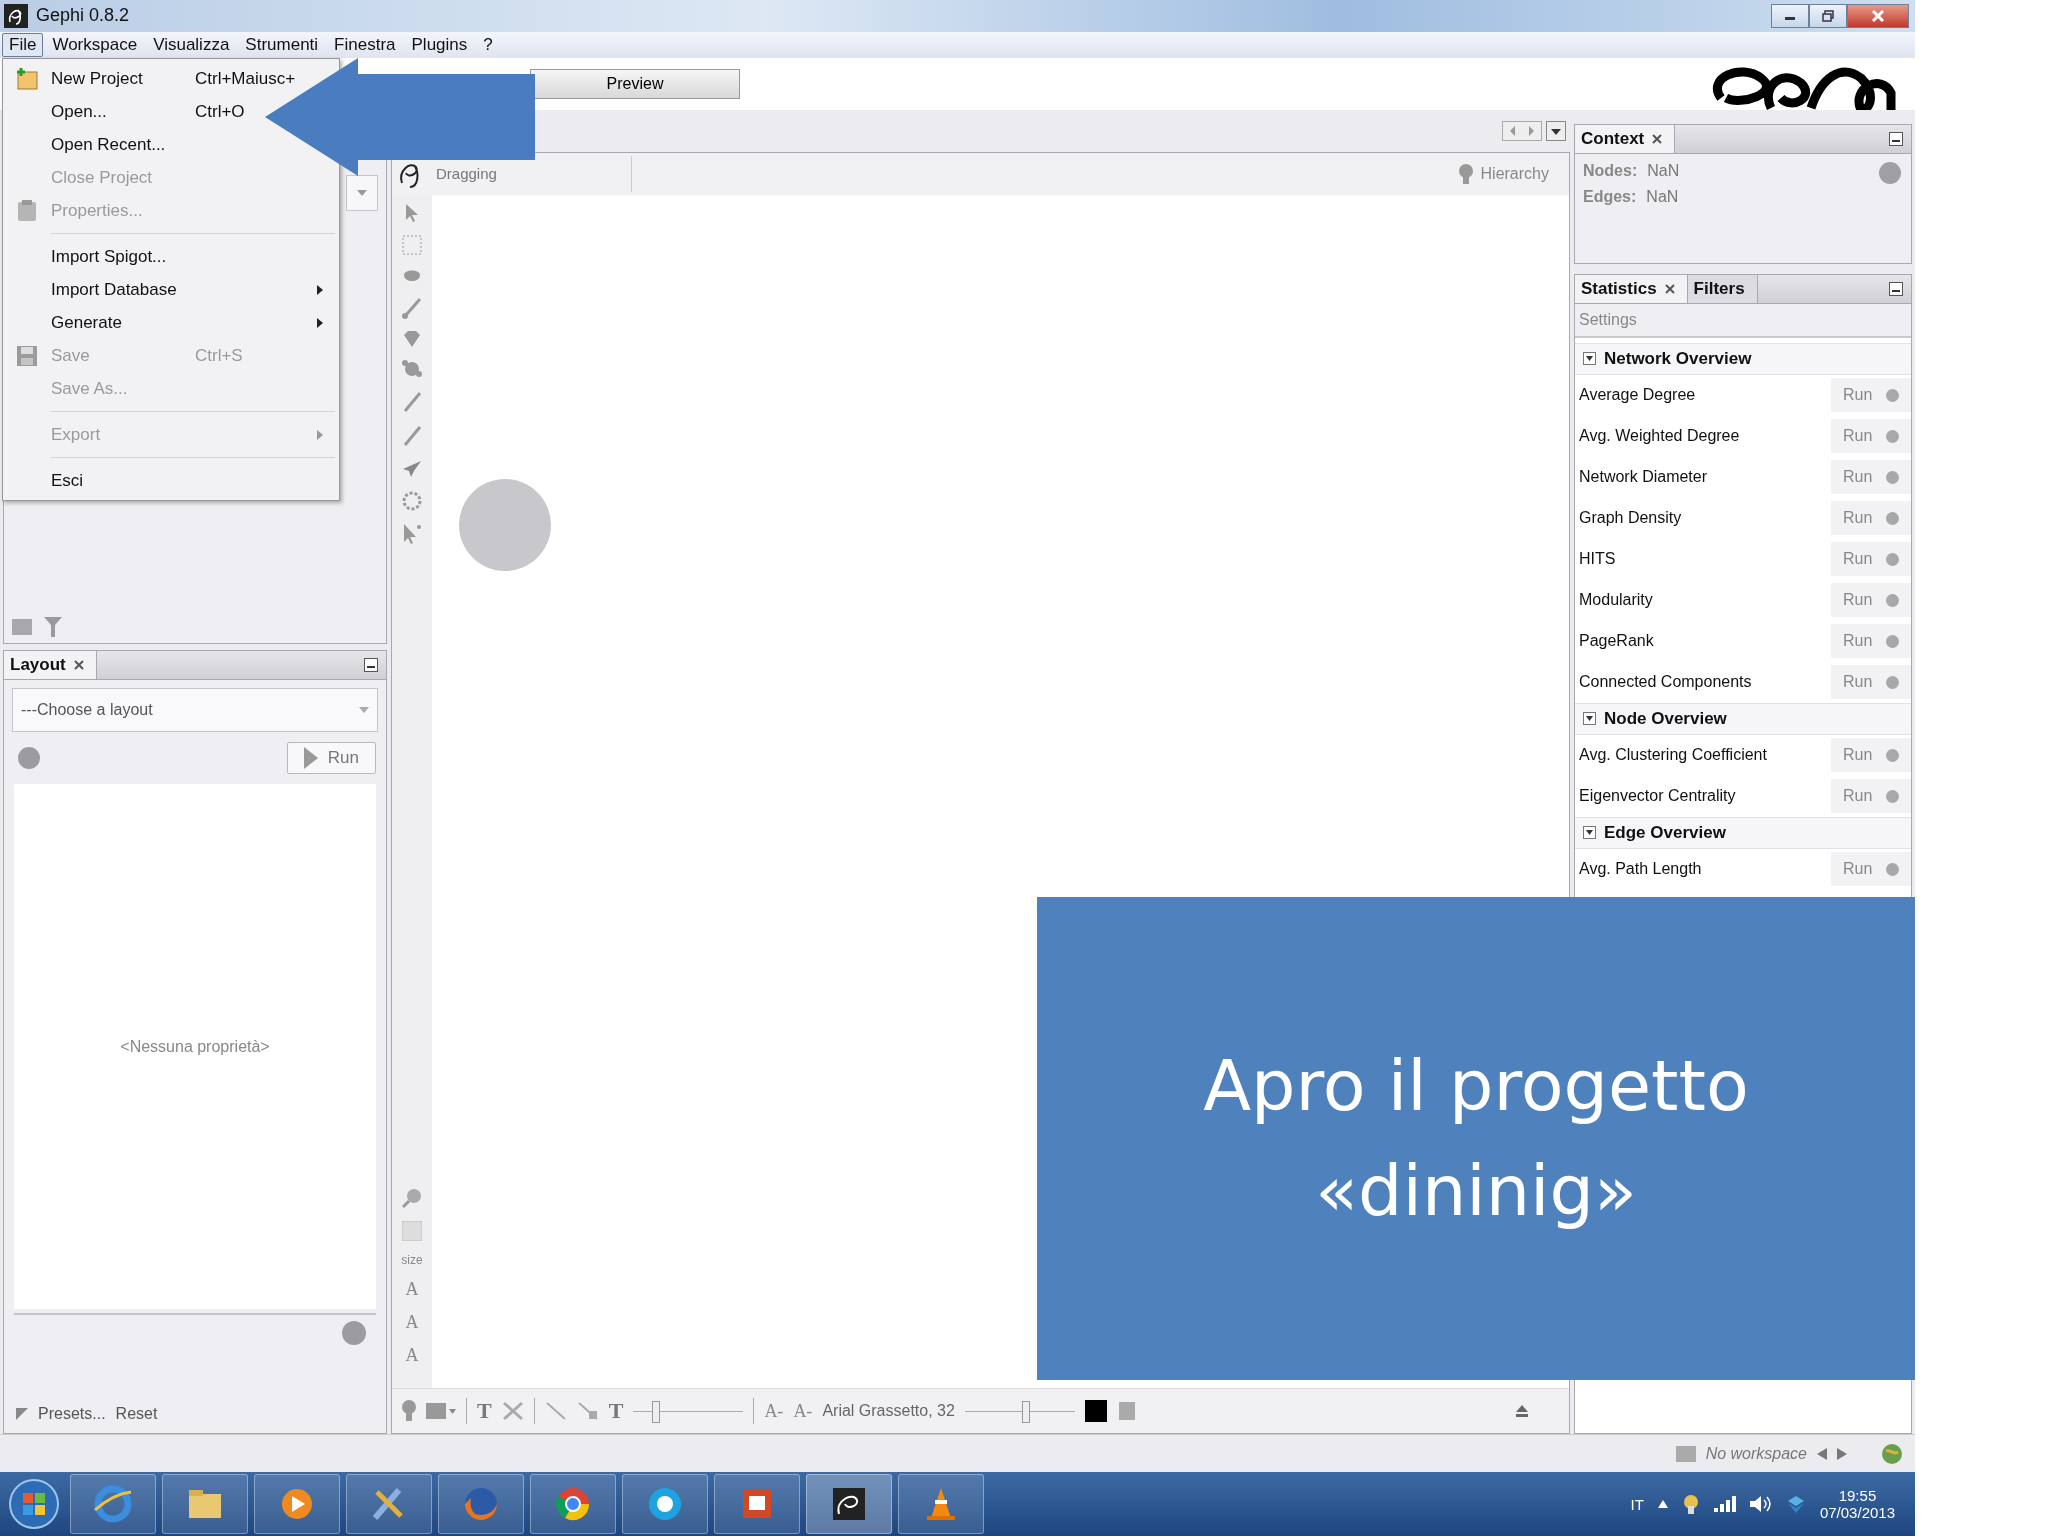 The height and width of the screenshot is (1536, 2048). What do you see at coordinates (635, 83) in the screenshot?
I see `preview-button: Preview` at bounding box center [635, 83].